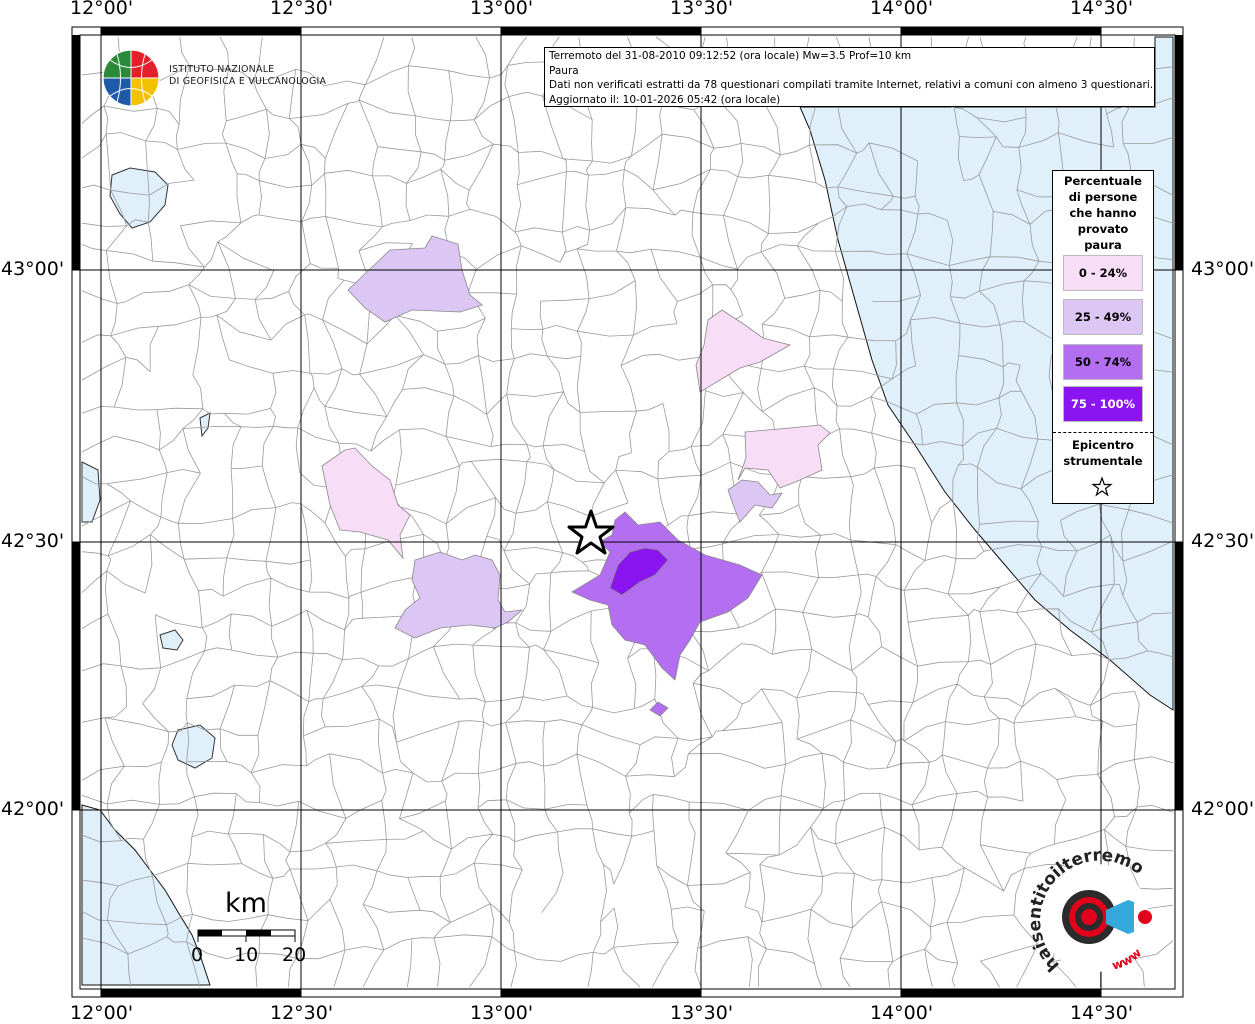  I want to click on lon-tick-top-5: 14°00', so click(902, 9).